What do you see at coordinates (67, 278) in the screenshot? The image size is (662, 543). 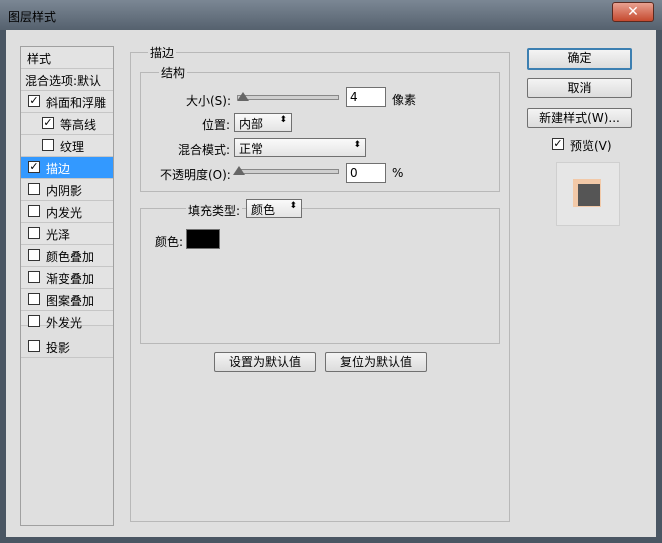 I see `sidebar-item-gradient-overlay: 渐变叠加` at bounding box center [67, 278].